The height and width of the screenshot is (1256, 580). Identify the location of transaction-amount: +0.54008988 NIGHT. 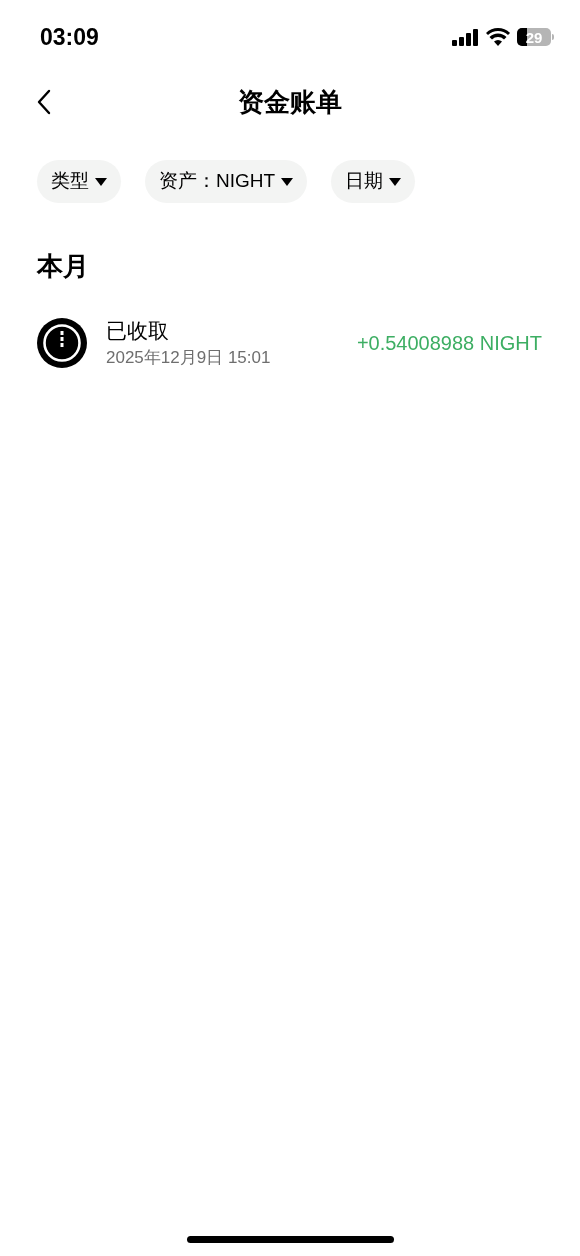
(449, 343).